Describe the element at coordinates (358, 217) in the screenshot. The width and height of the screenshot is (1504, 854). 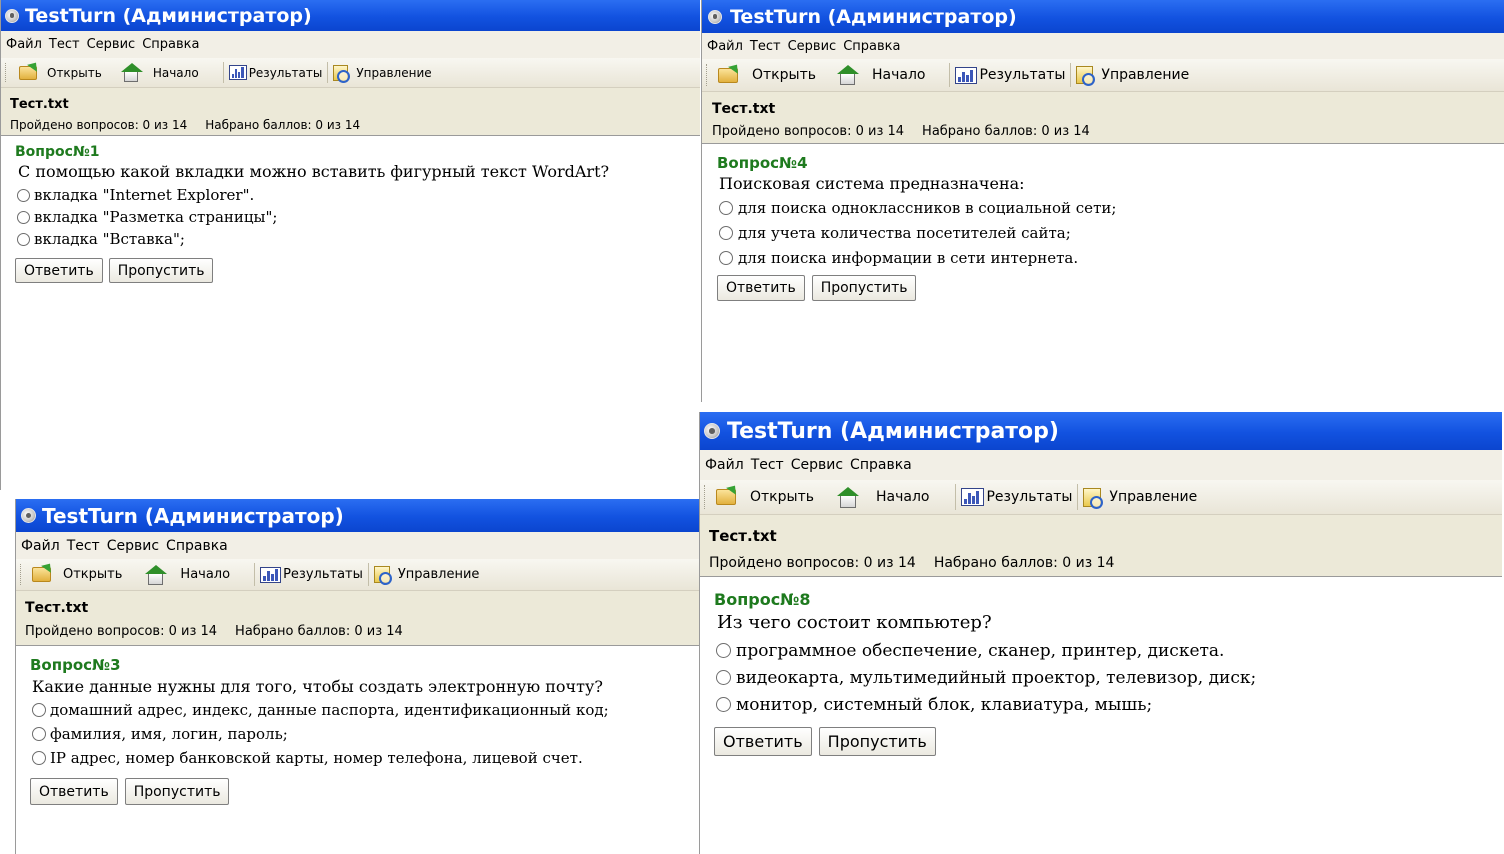
I see `answer-option-2: вкладка "Разметка страницы";` at that location.